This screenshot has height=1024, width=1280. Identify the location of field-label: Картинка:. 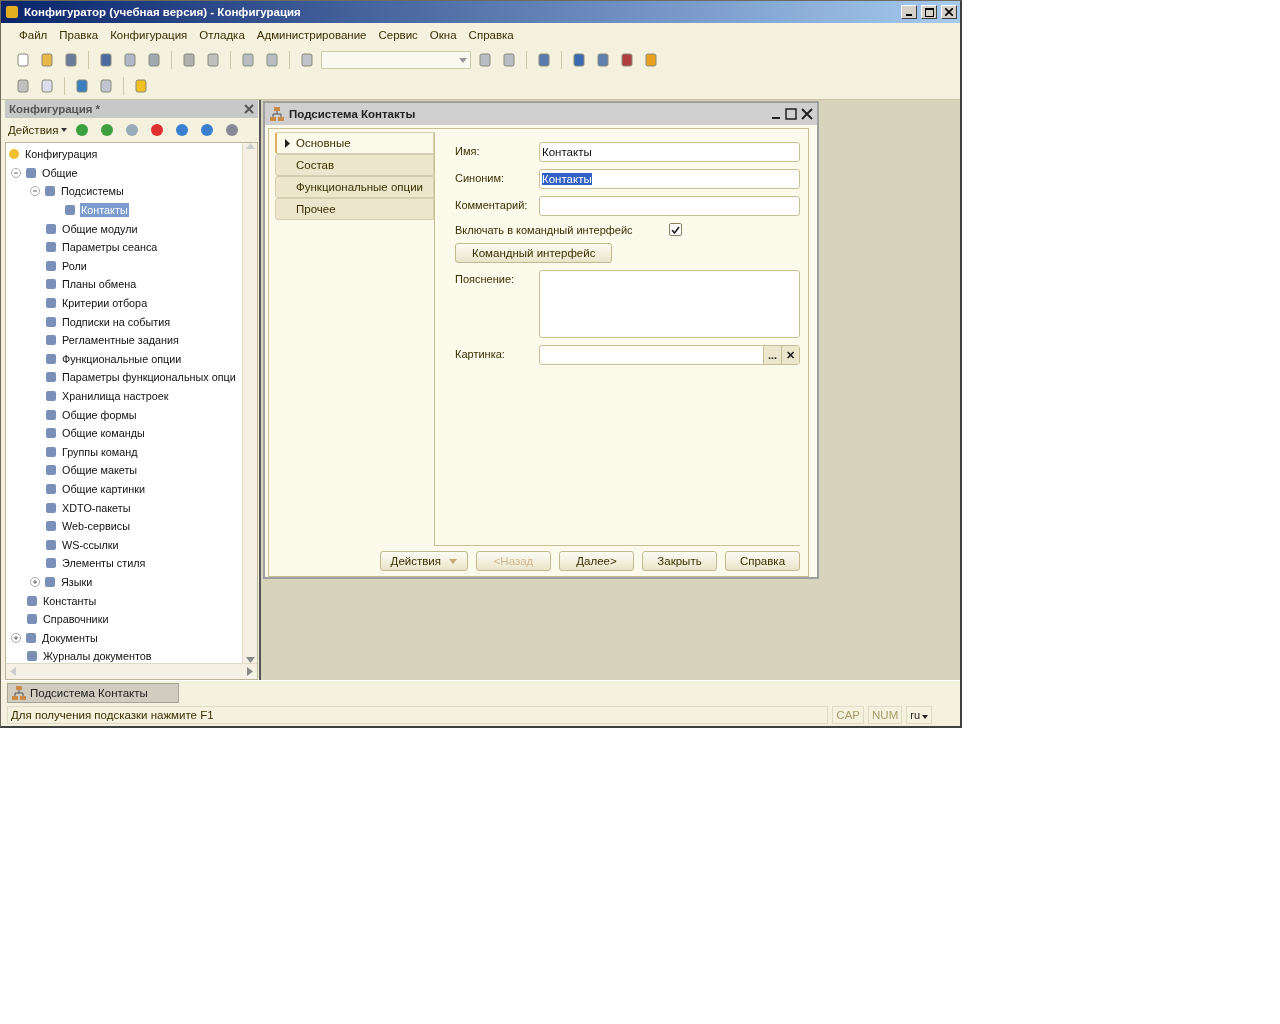
(480, 353).